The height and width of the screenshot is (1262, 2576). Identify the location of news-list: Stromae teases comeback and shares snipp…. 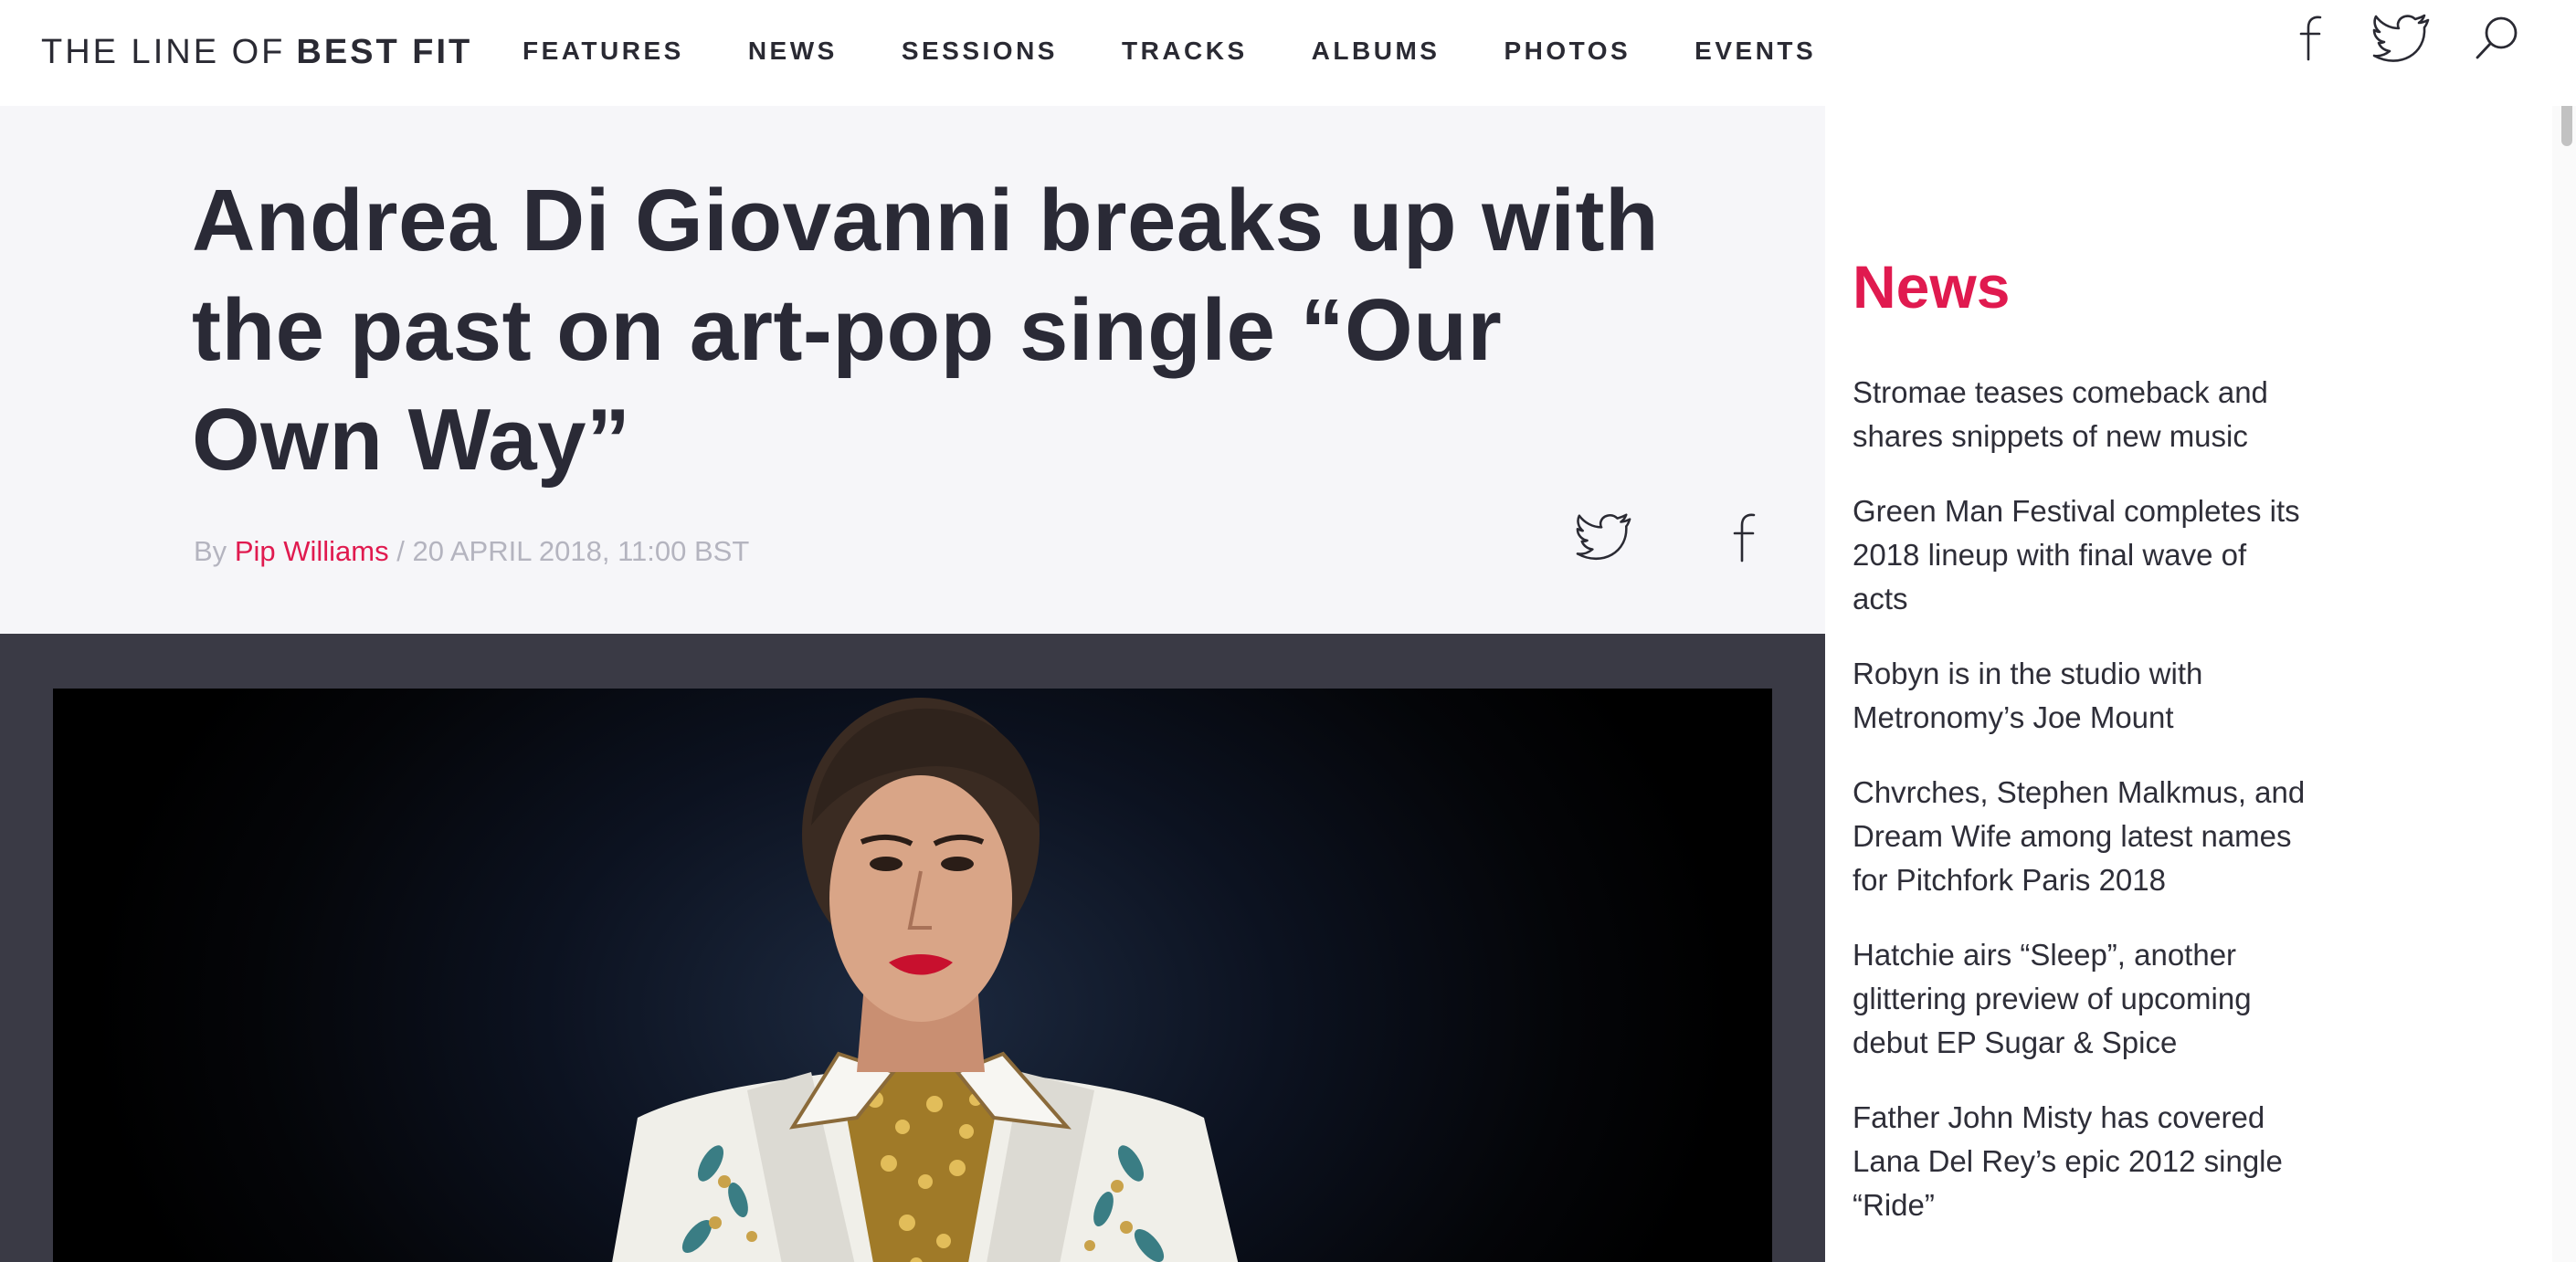
(2081, 814).